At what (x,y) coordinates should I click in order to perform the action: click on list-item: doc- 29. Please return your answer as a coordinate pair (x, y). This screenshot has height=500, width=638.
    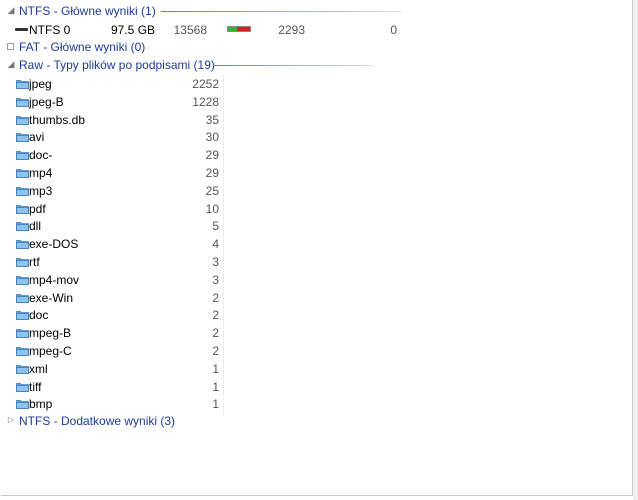
    Looking at the image, I should click on (316, 154).